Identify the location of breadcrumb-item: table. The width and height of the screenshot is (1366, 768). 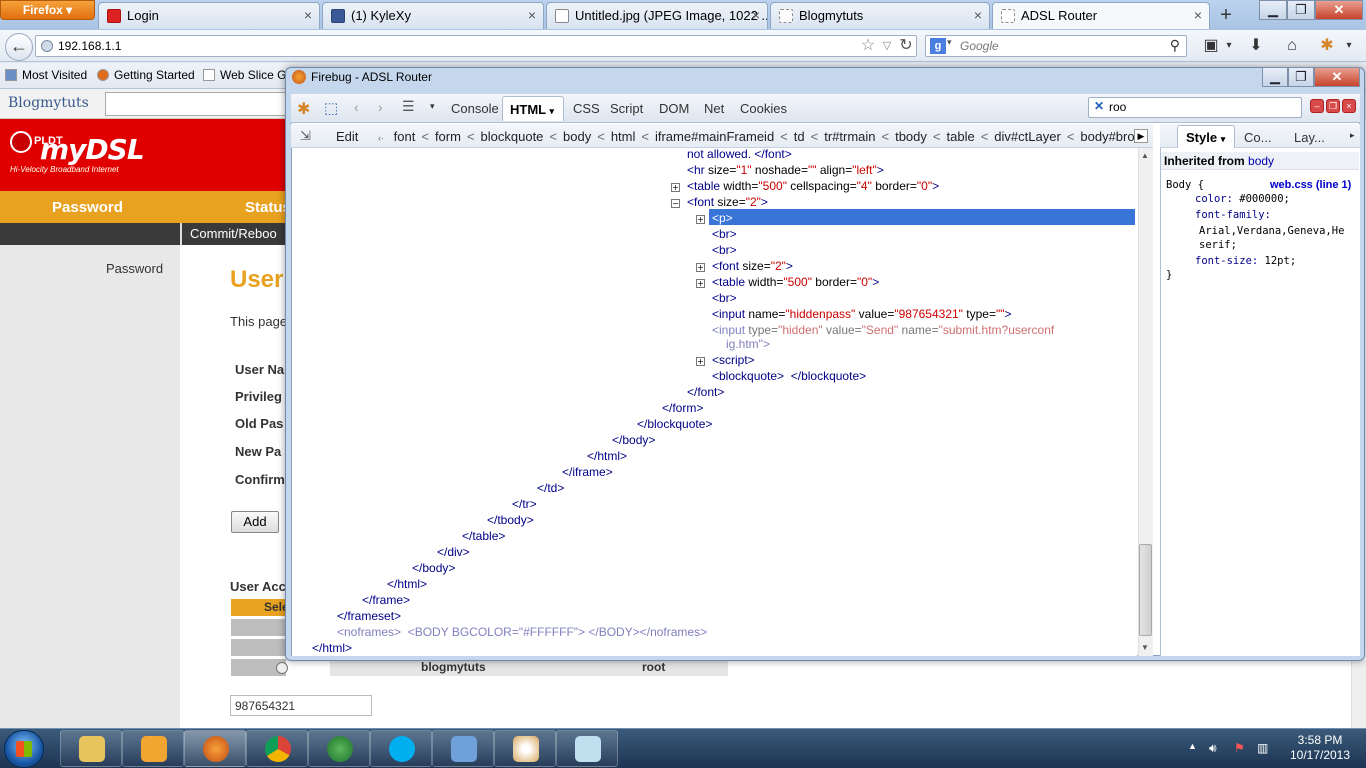
(961, 136).